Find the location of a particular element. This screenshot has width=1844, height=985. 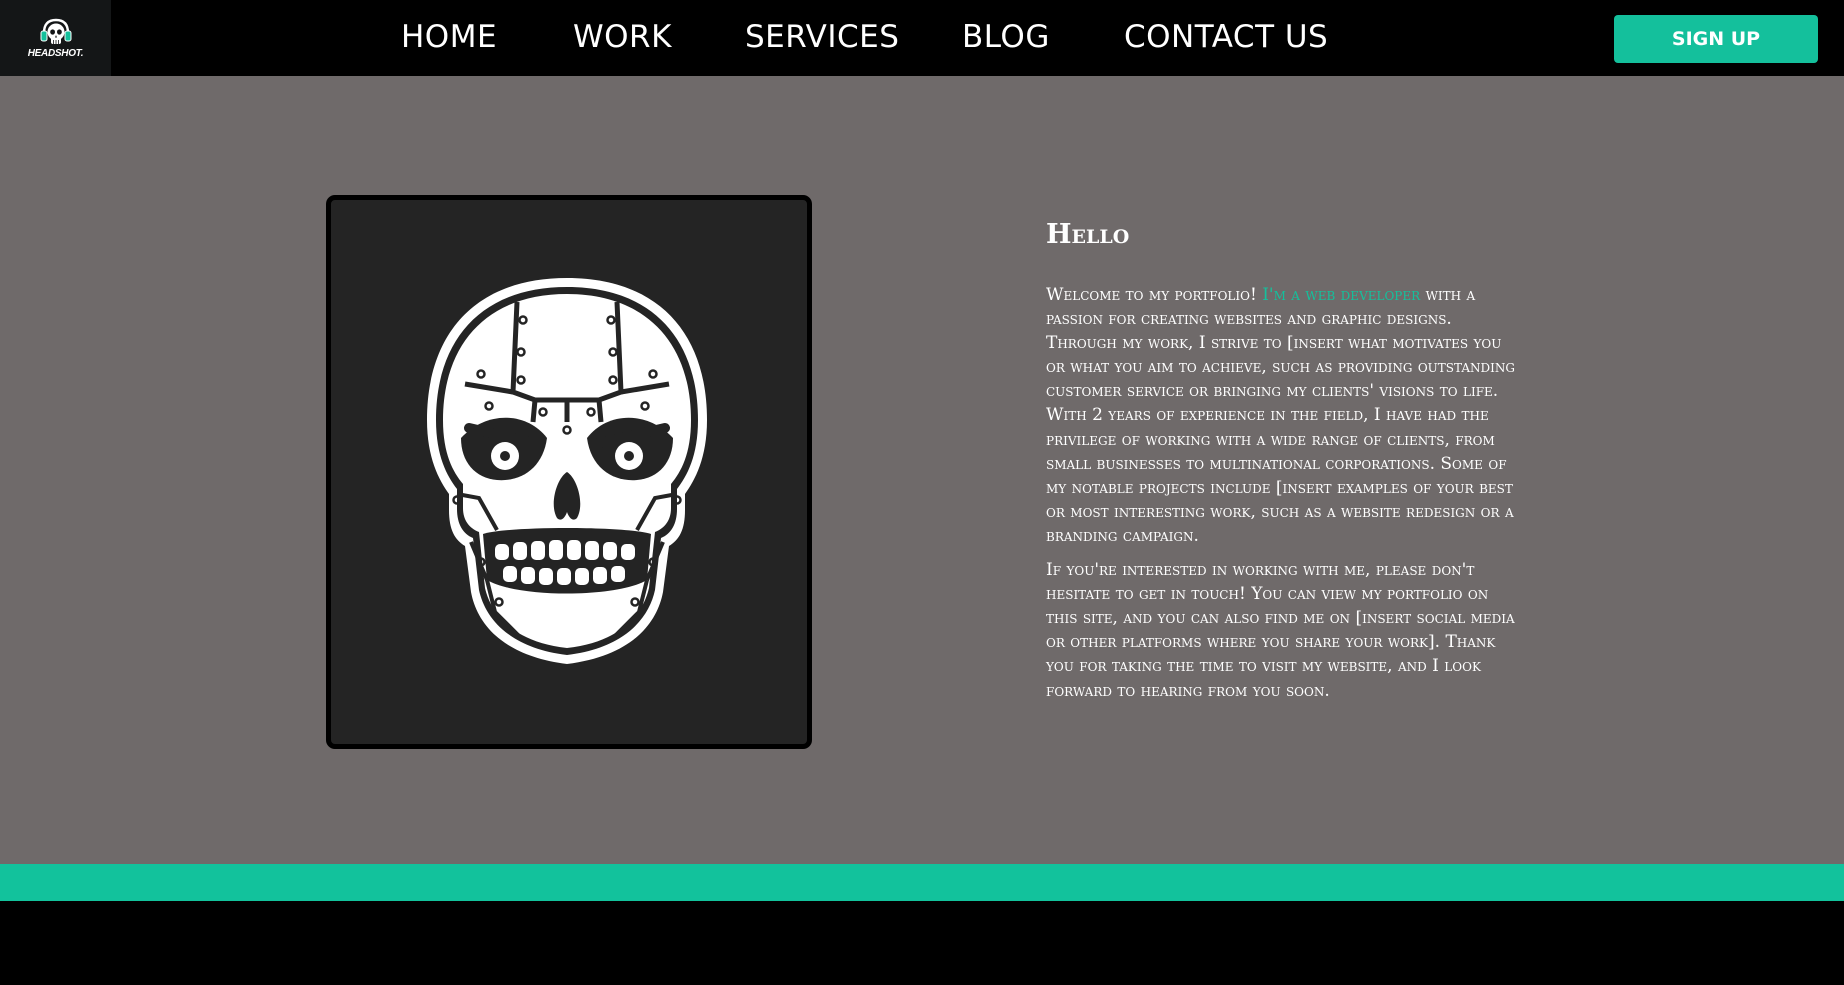

robot-skull-icon is located at coordinates (567, 471).